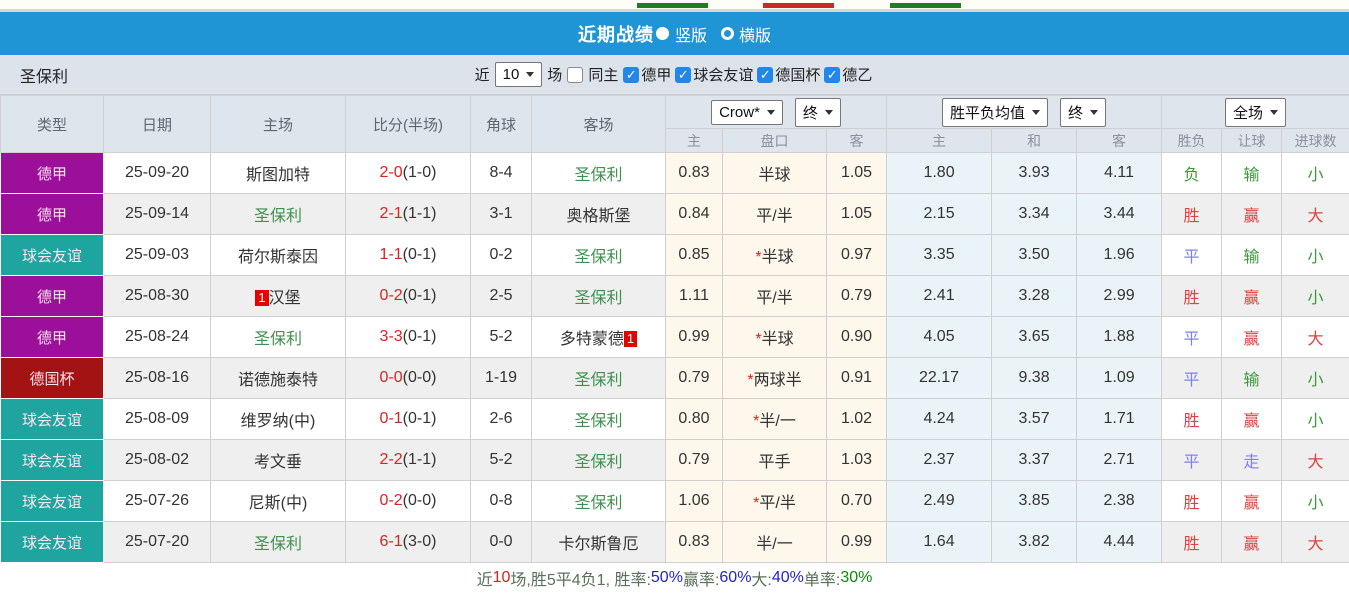  What do you see at coordinates (1034, 337) in the screenshot?
I see `avg-draw-cell: 3.65` at bounding box center [1034, 337].